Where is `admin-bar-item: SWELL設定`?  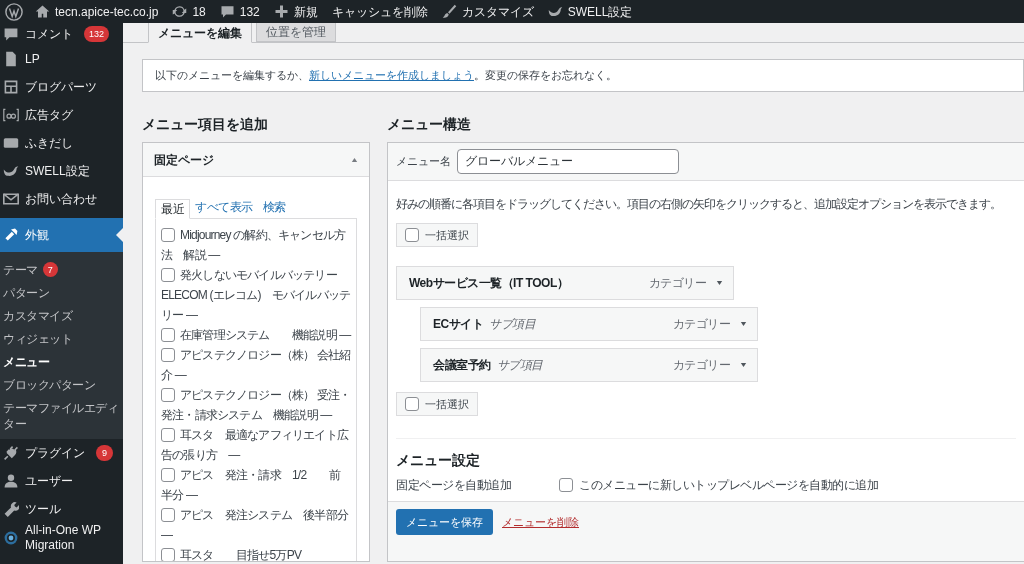
admin-bar-item: SWELL設定 is located at coordinates (590, 11).